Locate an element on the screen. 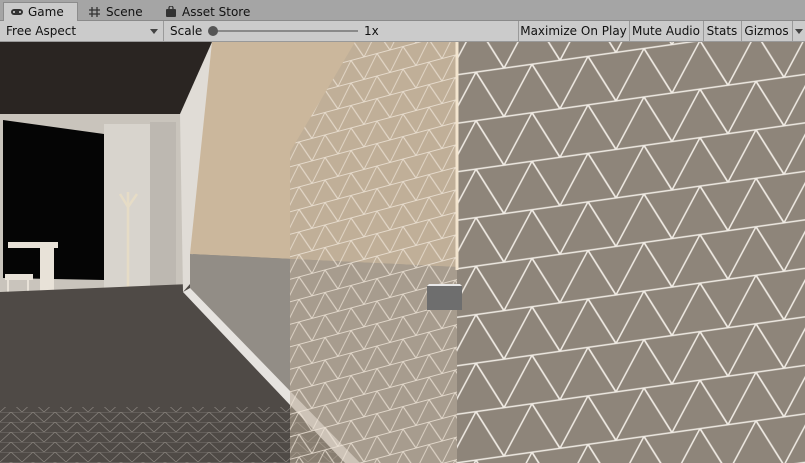 The width and height of the screenshot is (805, 463). tab-scene: Scene is located at coordinates (119, 11).